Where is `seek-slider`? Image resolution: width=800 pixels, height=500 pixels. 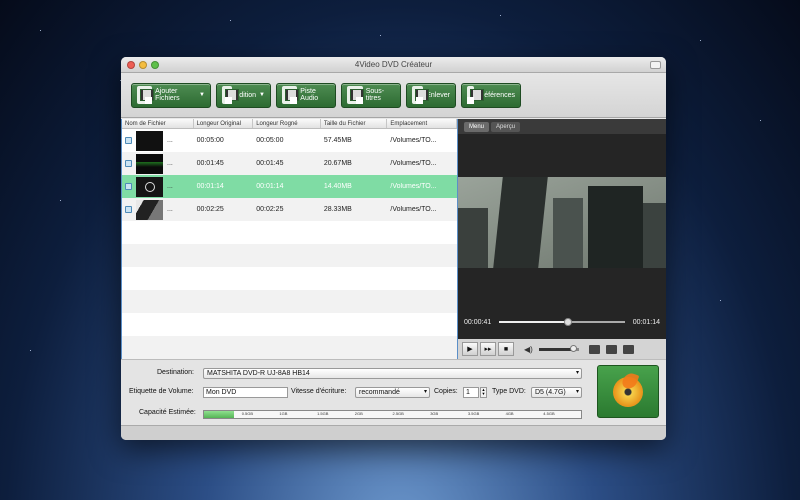 seek-slider is located at coordinates (562, 322).